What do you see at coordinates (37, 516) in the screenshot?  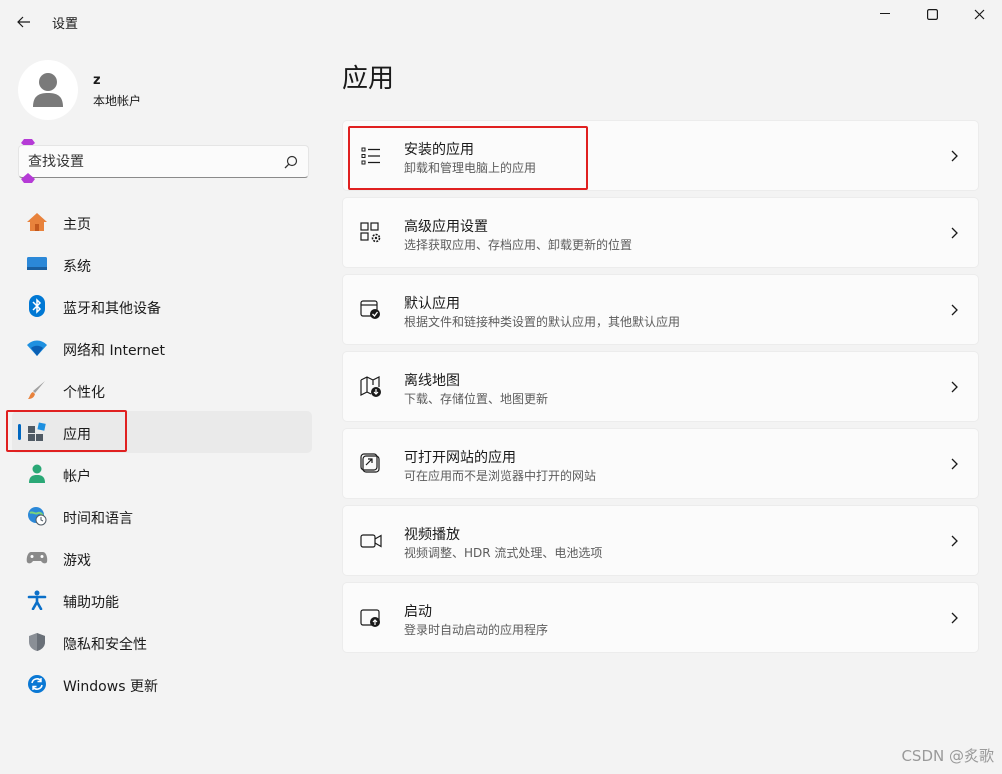 I see `globe-clock-icon` at bounding box center [37, 516].